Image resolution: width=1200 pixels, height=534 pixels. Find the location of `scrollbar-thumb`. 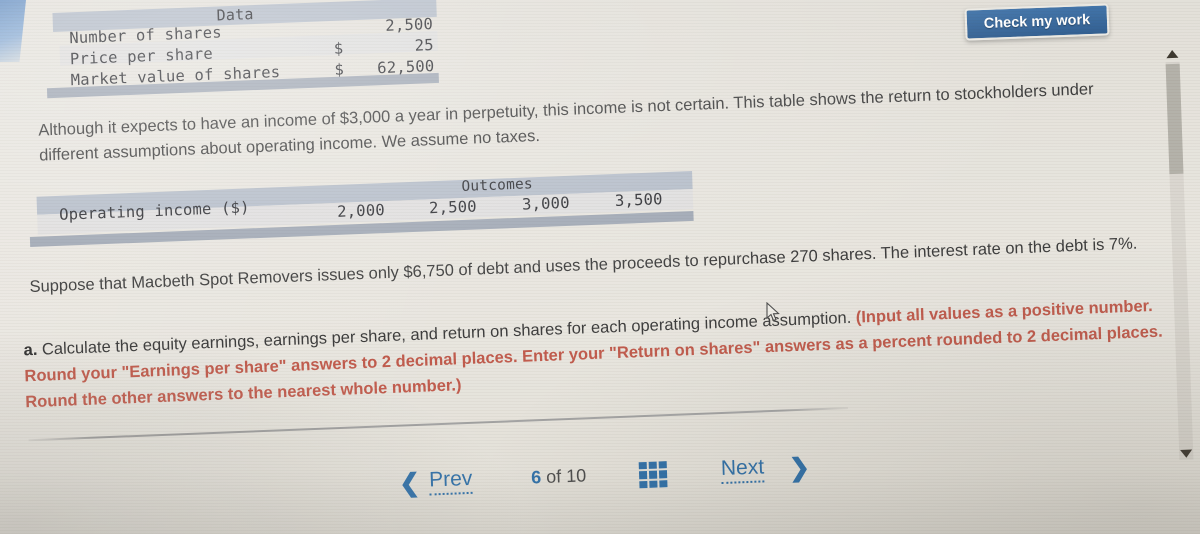

scrollbar-thumb is located at coordinates (1174, 119).